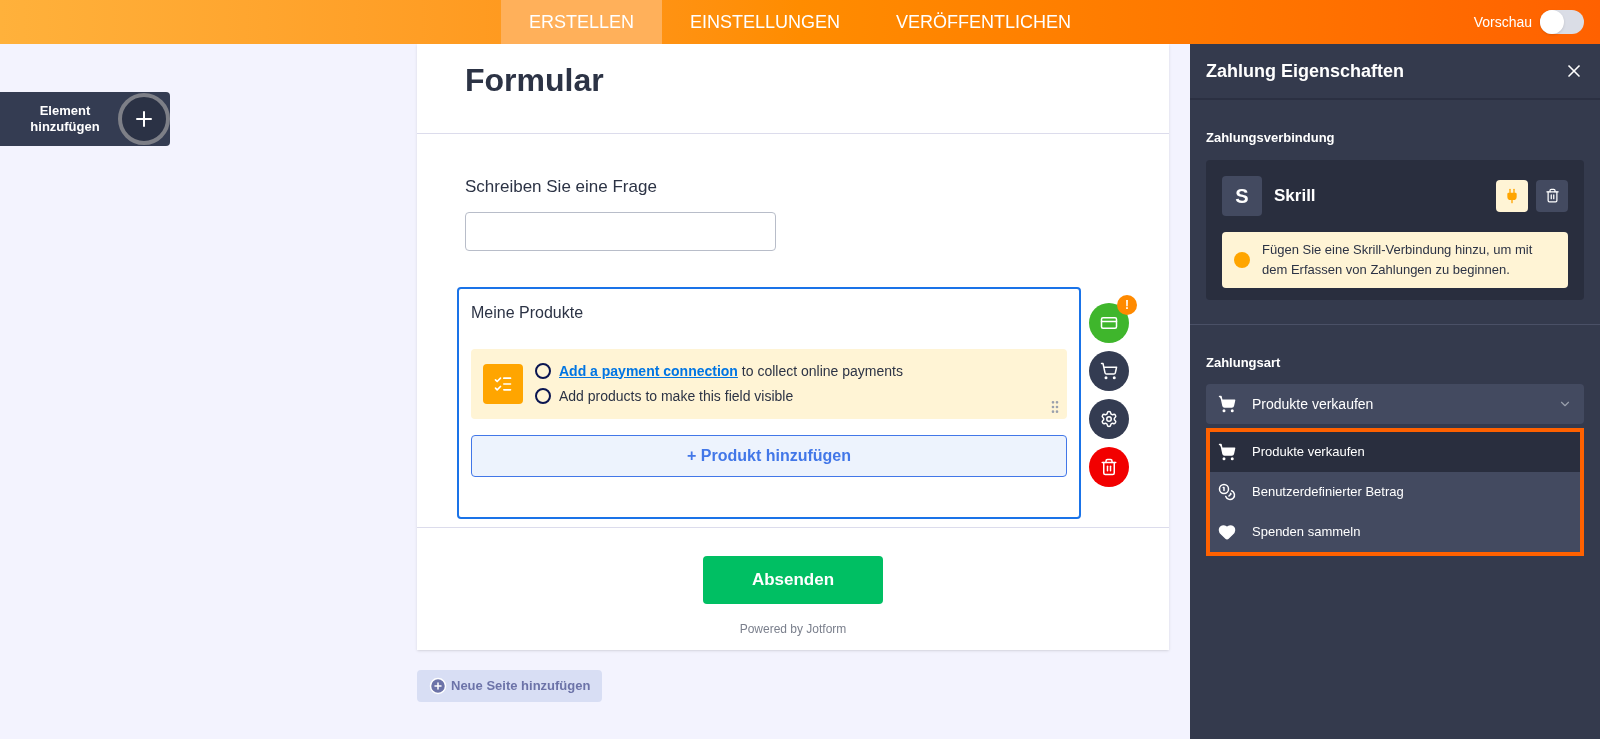 This screenshot has height=739, width=1600. What do you see at coordinates (1271, 138) in the screenshot?
I see `section-heading: Zahlungsverbindung` at bounding box center [1271, 138].